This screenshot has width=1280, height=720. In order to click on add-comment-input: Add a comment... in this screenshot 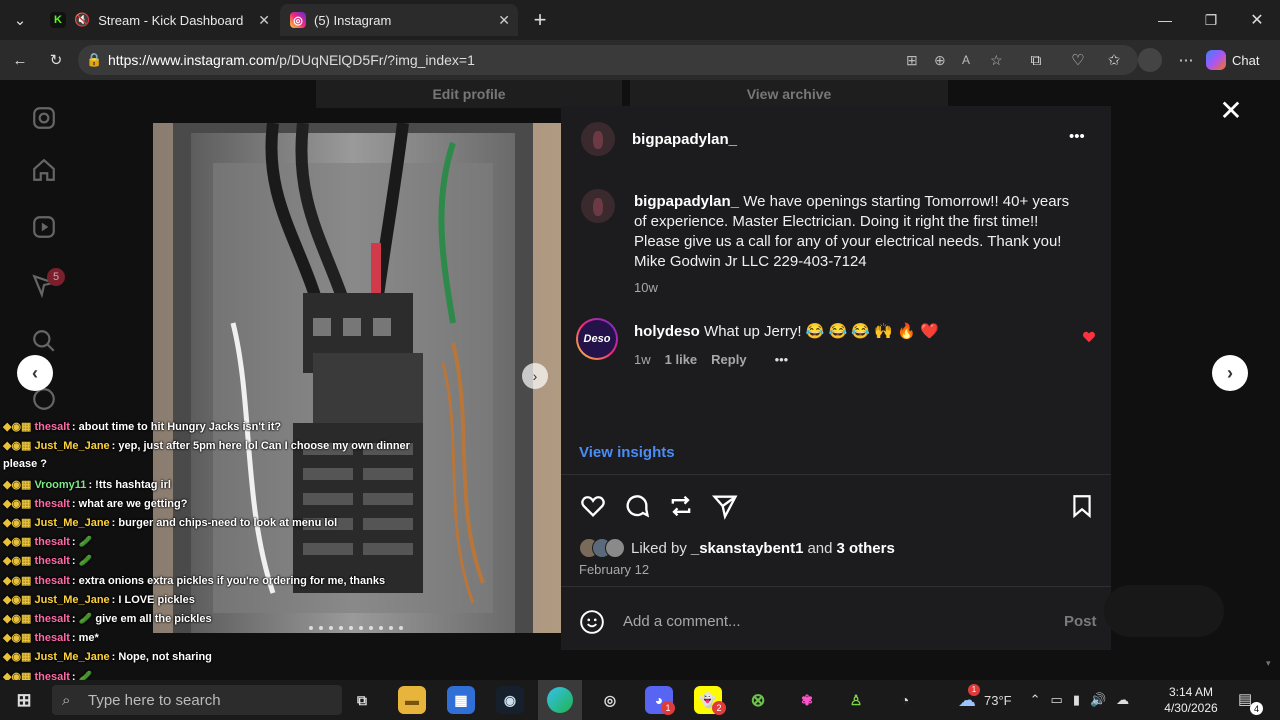, I will do `click(682, 621)`.